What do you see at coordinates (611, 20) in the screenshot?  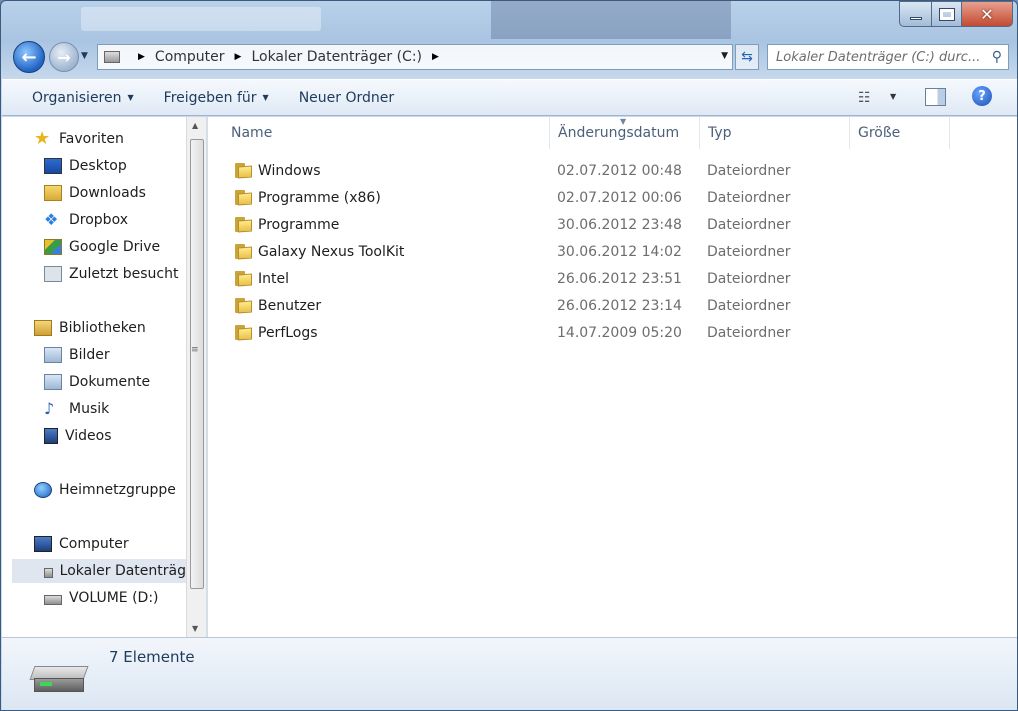 I see `background-window-fragment` at bounding box center [611, 20].